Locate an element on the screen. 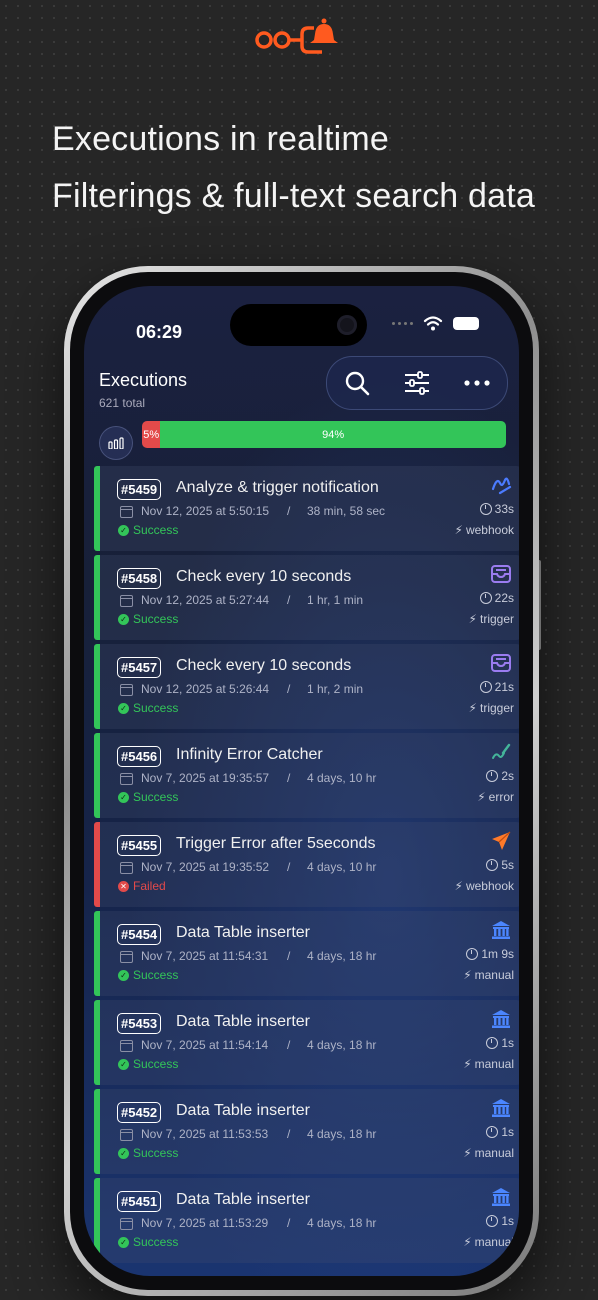  camera-icon is located at coordinates (347, 325).